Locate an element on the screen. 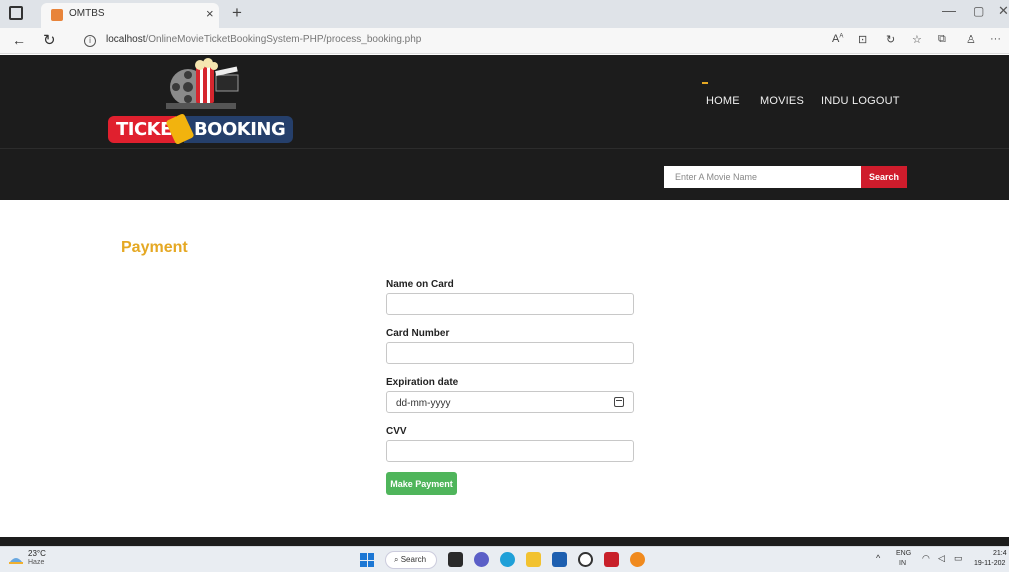 The width and height of the screenshot is (1009, 572). reload-icon: ↻ is located at coordinates (49, 40).